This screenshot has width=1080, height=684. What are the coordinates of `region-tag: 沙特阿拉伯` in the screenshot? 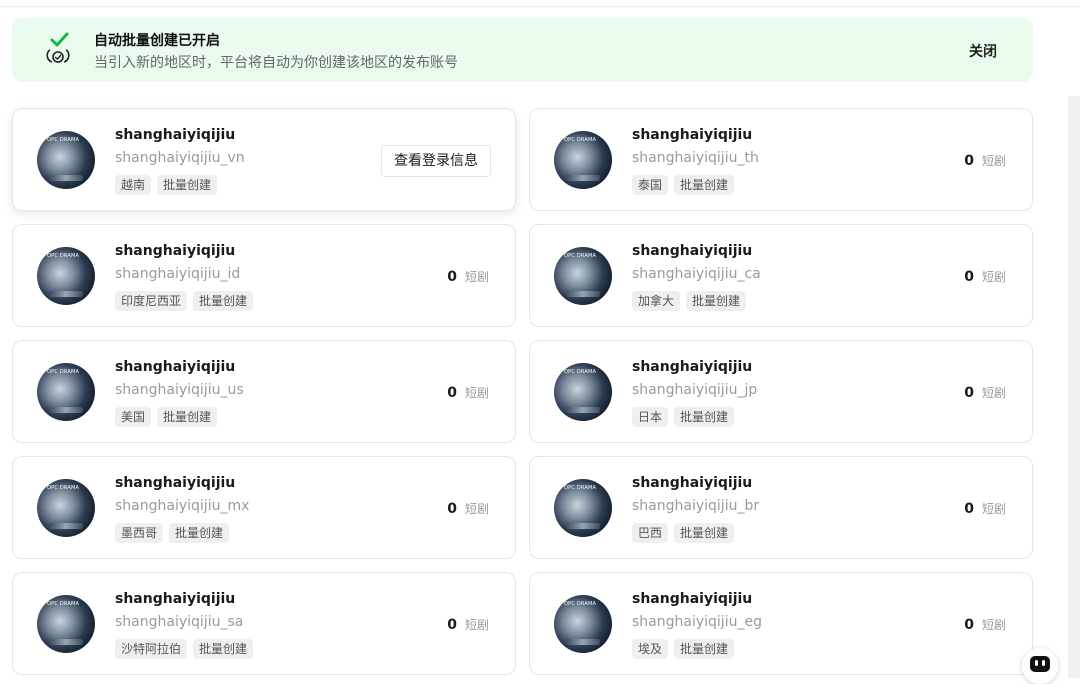 It's located at (151, 649).